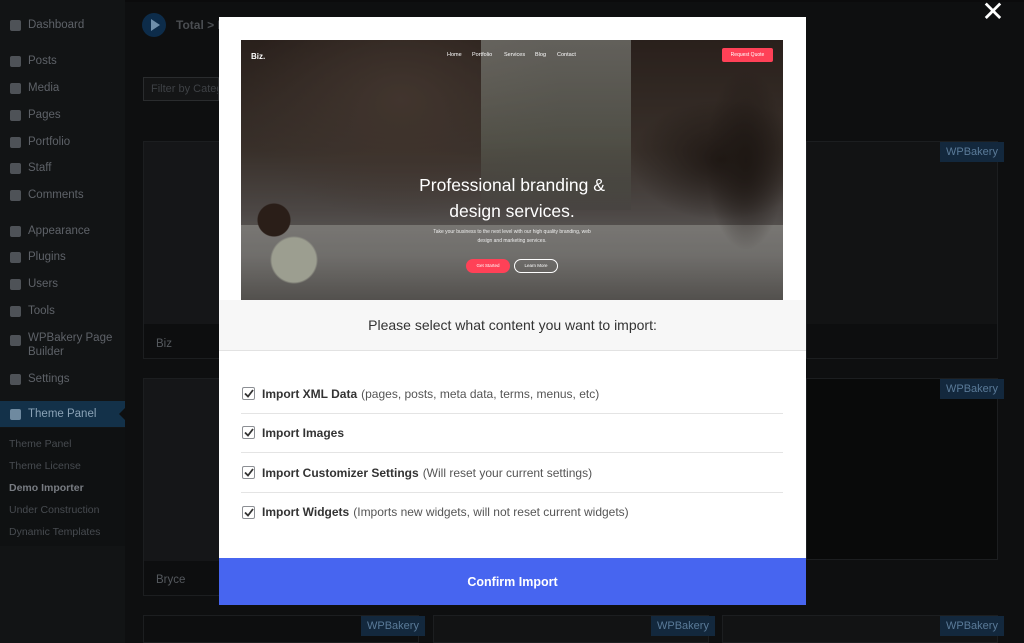 The width and height of the screenshot is (1024, 643). What do you see at coordinates (54, 510) in the screenshot?
I see `submenu-under-construction: Under Construction` at bounding box center [54, 510].